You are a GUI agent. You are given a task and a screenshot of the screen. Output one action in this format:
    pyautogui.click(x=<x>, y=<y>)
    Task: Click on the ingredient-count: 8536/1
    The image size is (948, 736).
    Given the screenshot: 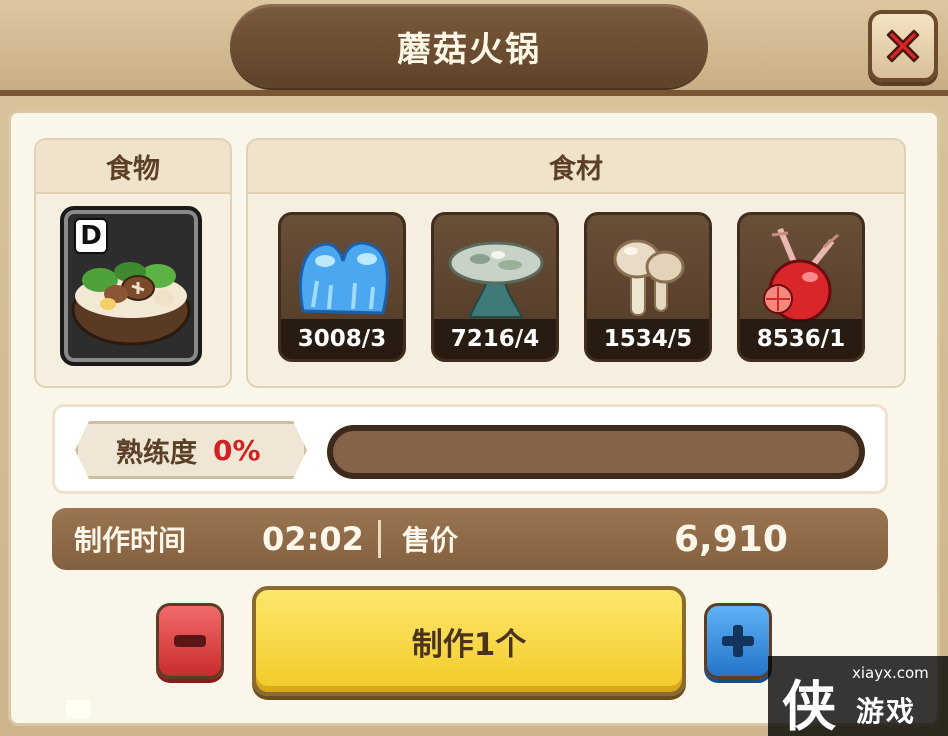 What is the action you would take?
    pyautogui.click(x=801, y=339)
    